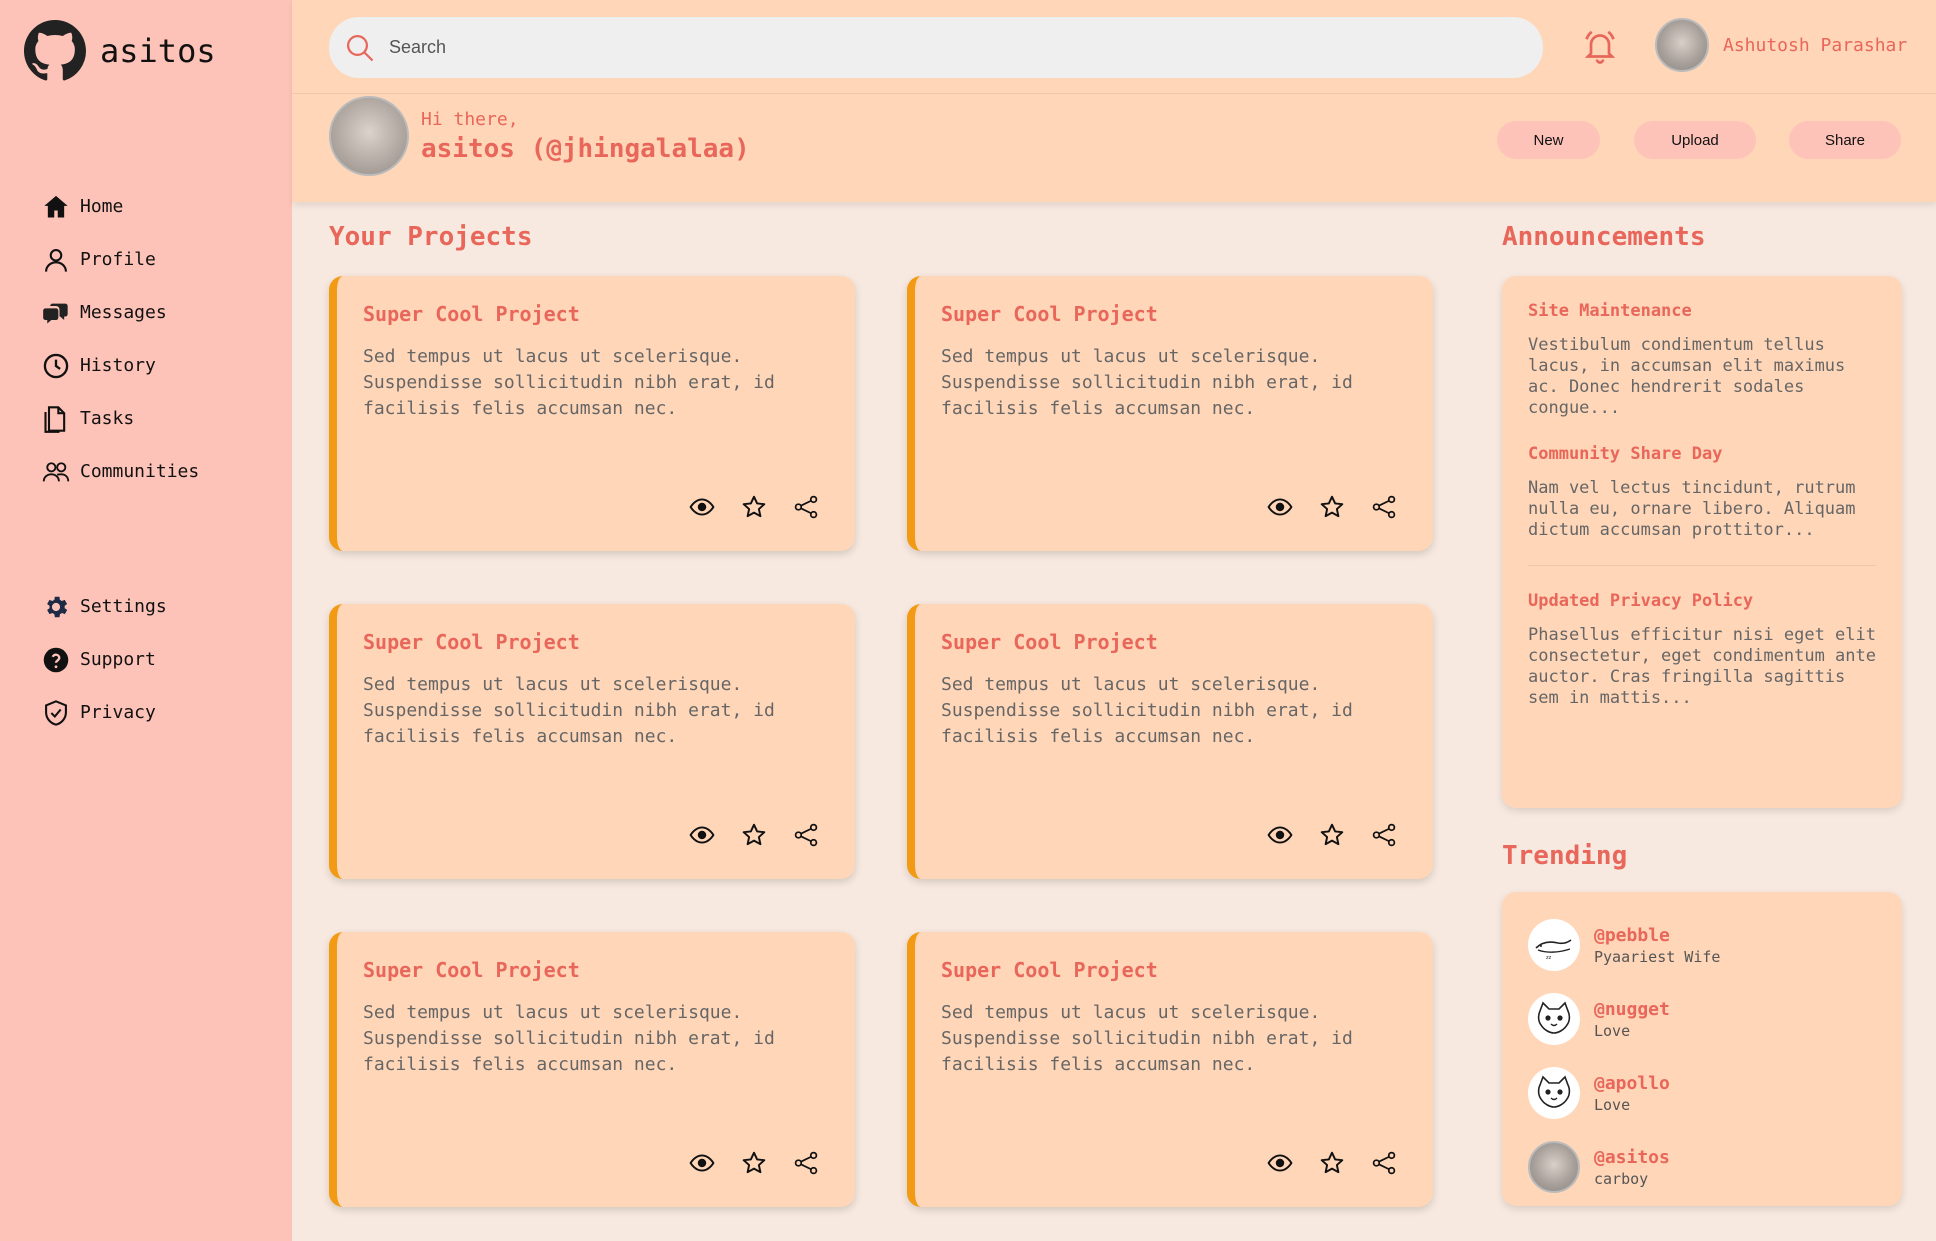 The height and width of the screenshot is (1241, 1936). I want to click on sidebar-item-messages: Messages, so click(120, 312).